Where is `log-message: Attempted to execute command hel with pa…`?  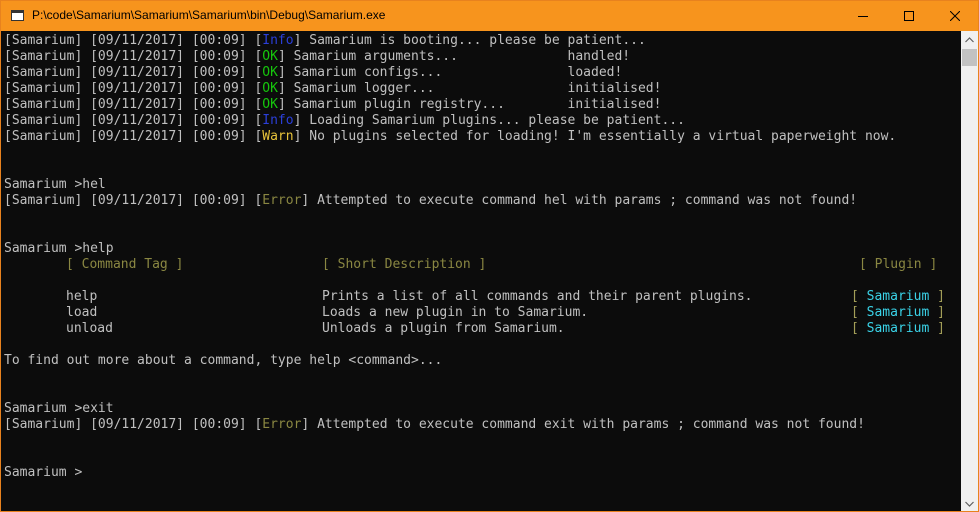
log-message: Attempted to execute command hel with pa… is located at coordinates (583, 200).